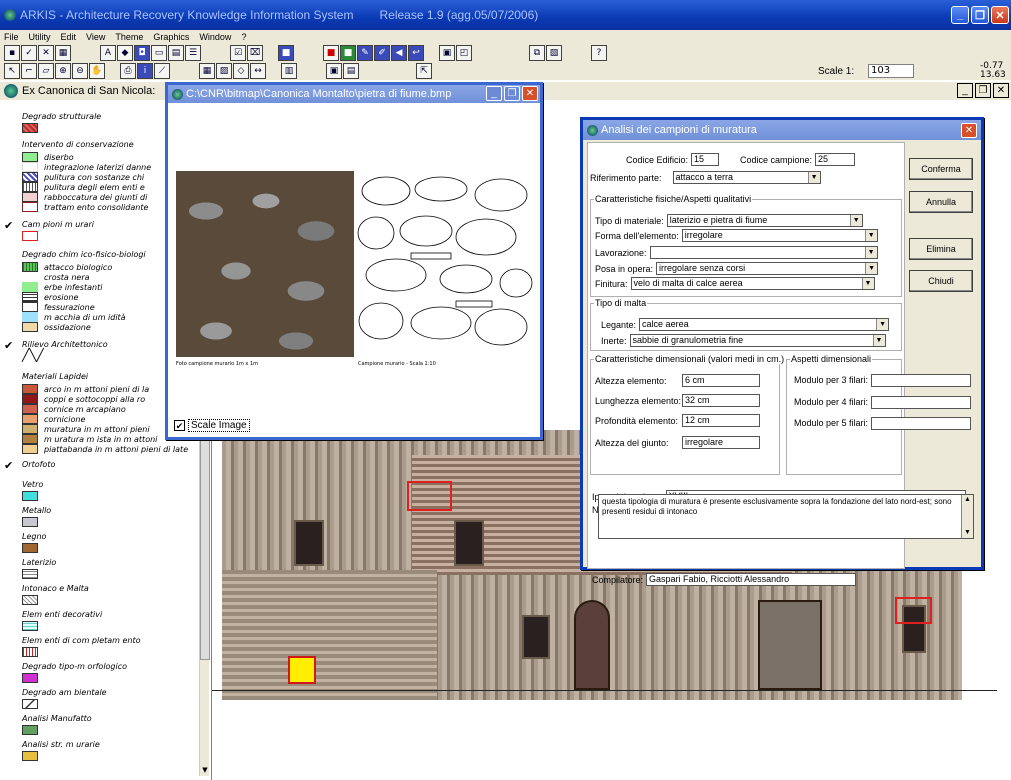  What do you see at coordinates (69, 146) in the screenshot?
I see `layer-intervento: Intervento di conservazione` at bounding box center [69, 146].